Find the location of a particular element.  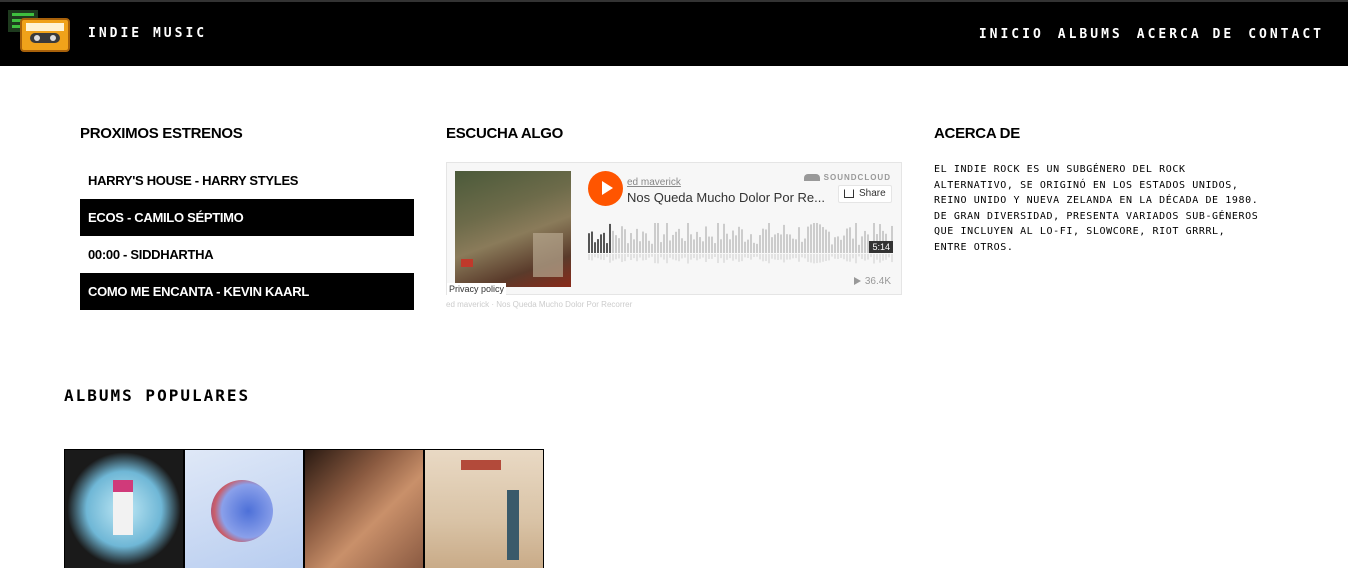

albums-title: ALBUMS POPULARES is located at coordinates (157, 395).